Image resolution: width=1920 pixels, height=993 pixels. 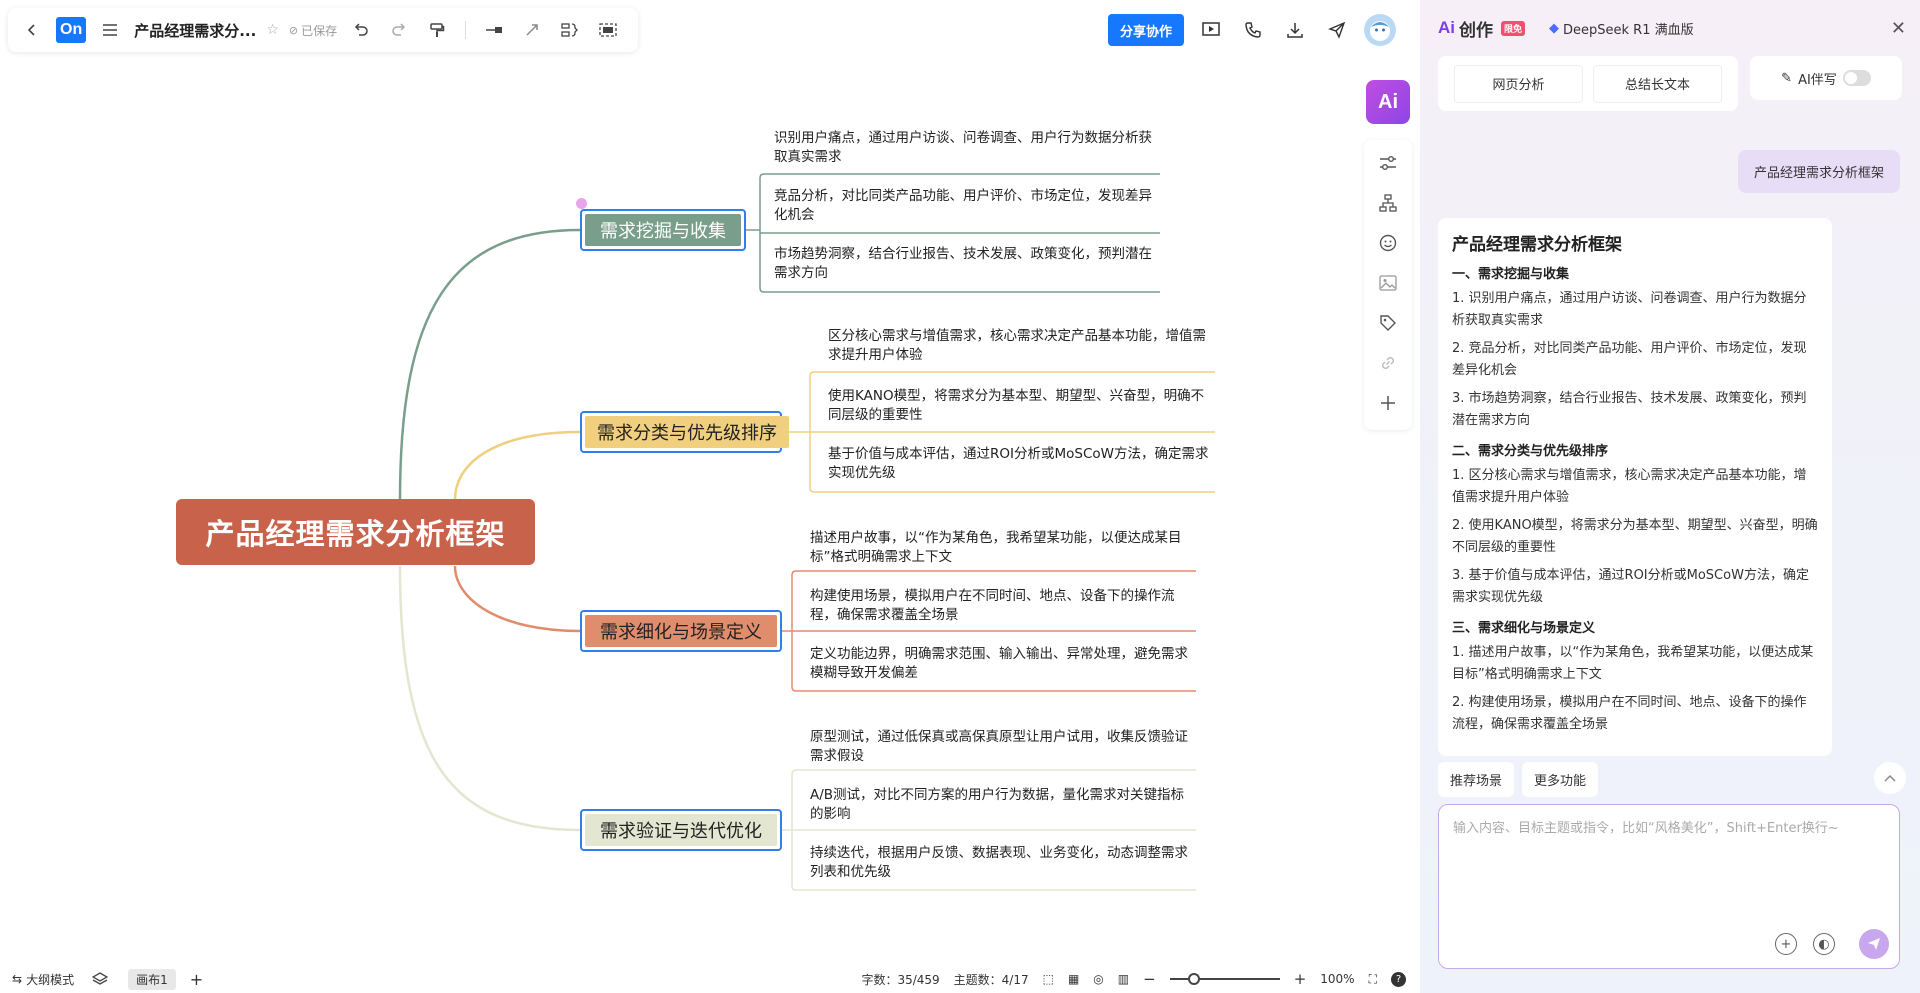 I want to click on frame-select-icon, so click(x=608, y=30).